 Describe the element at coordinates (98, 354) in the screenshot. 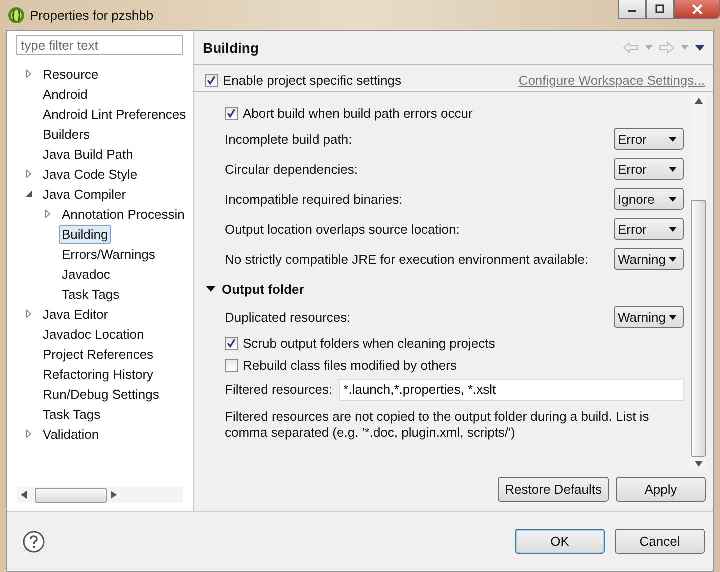

I see `tree-item: Project References` at that location.